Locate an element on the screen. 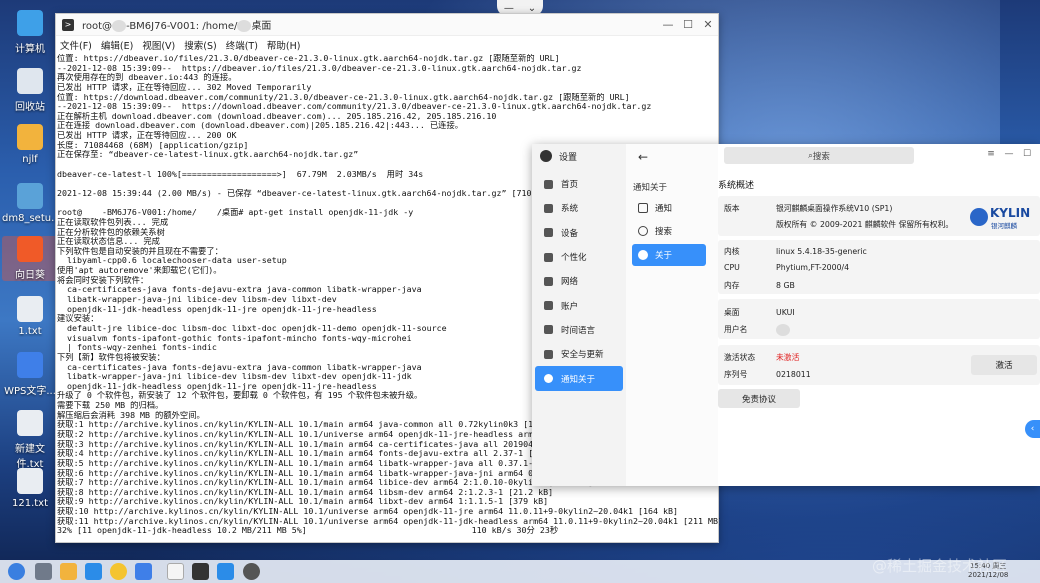 This screenshot has height=583, width=1040. wps-icon is located at coordinates (143, 571).